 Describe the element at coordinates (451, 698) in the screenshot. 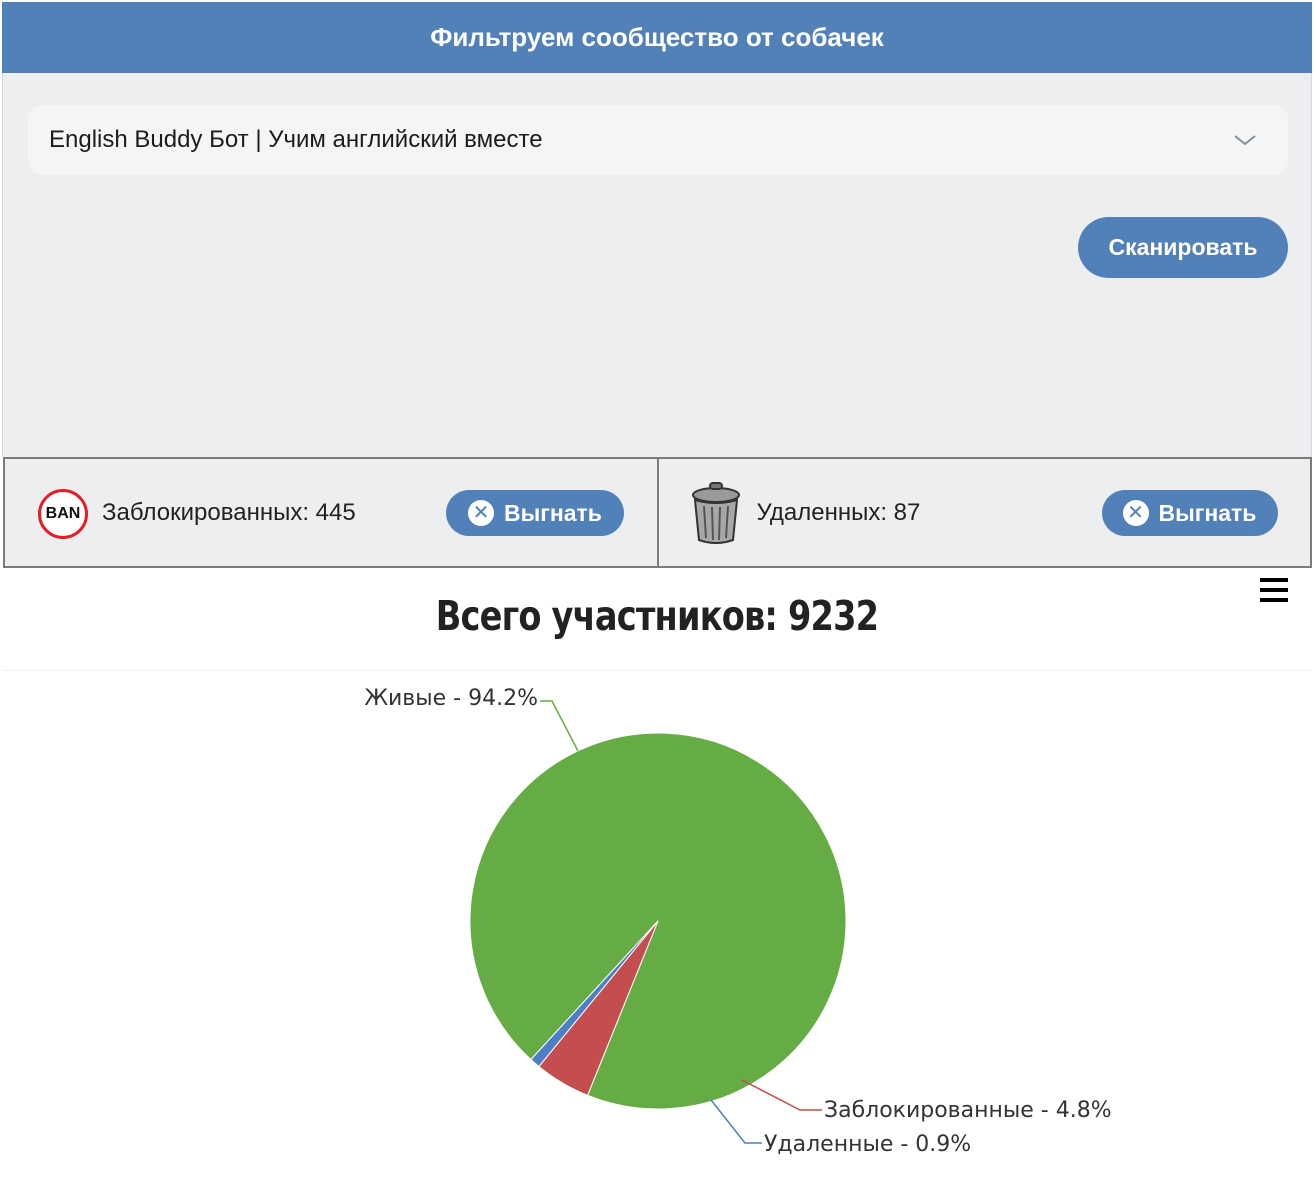

I see `pie-label: Живые - 94.2%` at that location.